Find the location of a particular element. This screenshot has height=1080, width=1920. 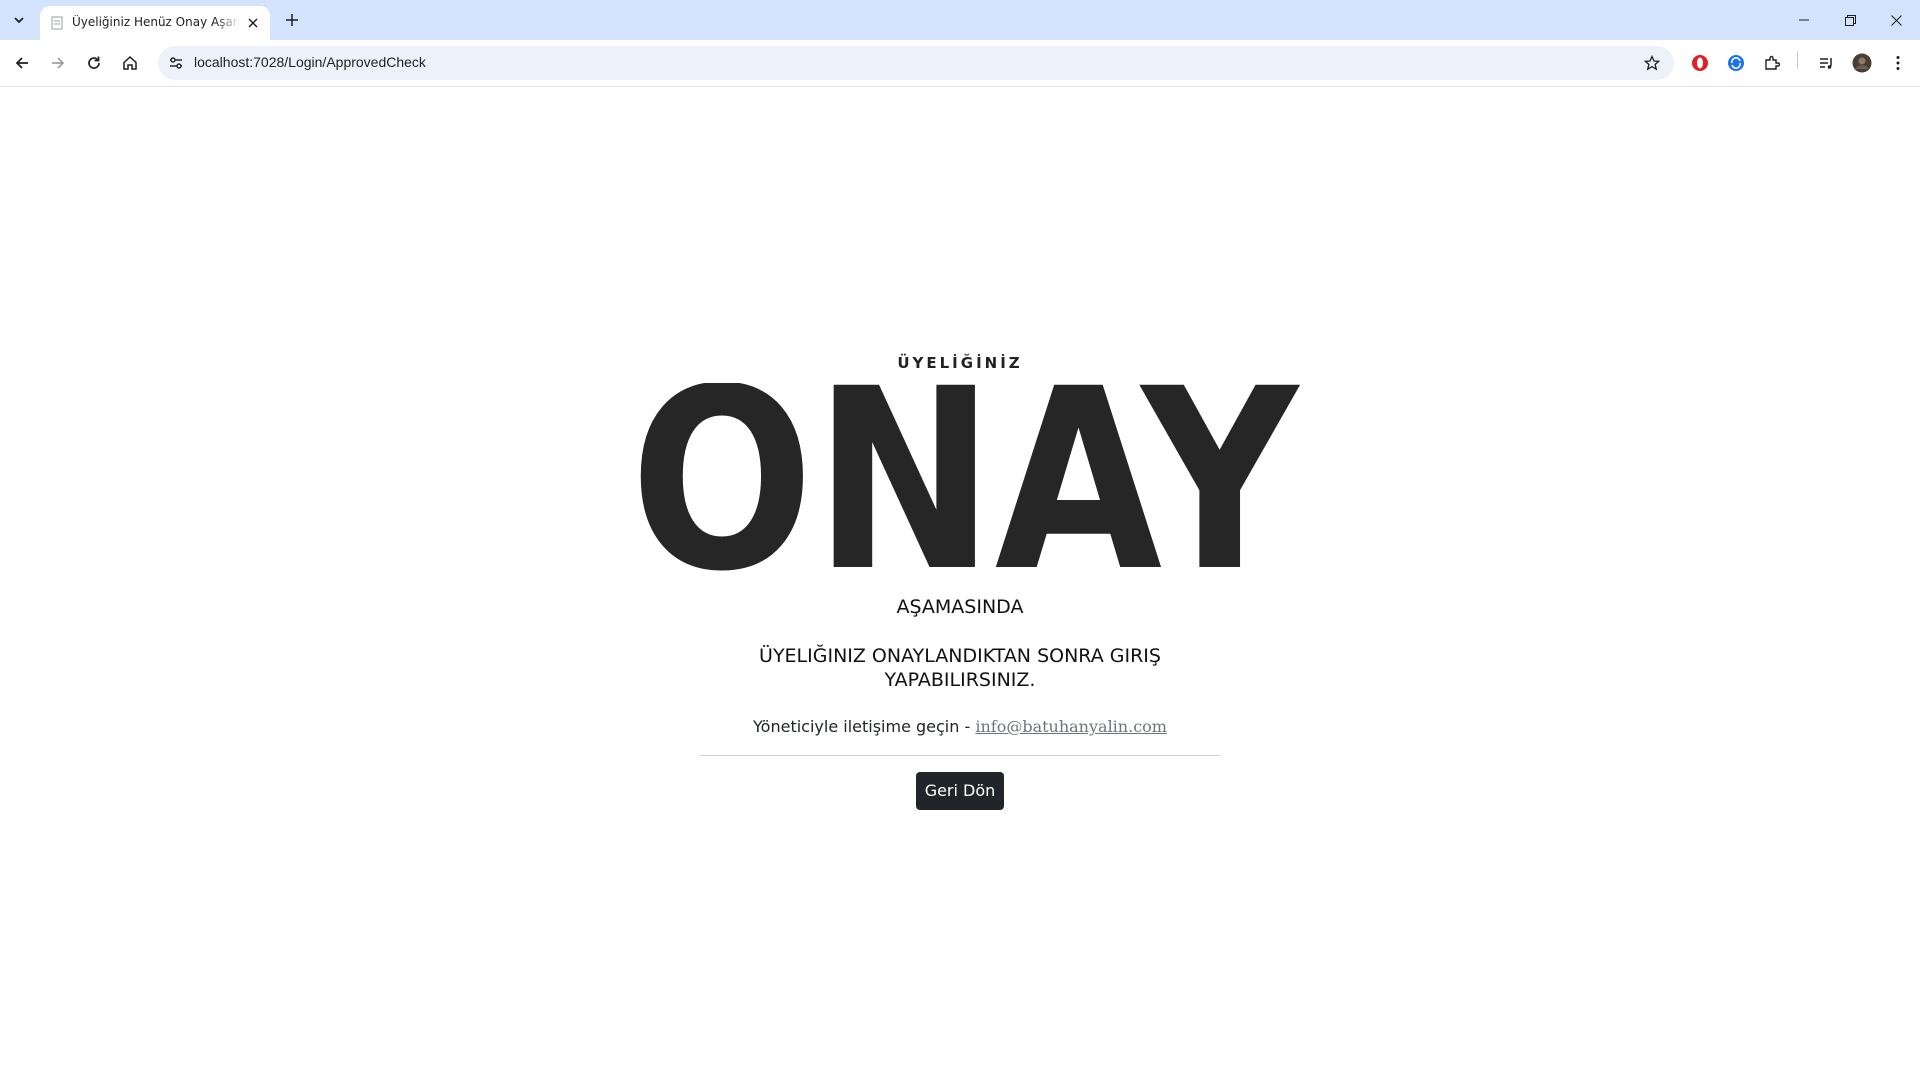

reload-button is located at coordinates (94, 63).